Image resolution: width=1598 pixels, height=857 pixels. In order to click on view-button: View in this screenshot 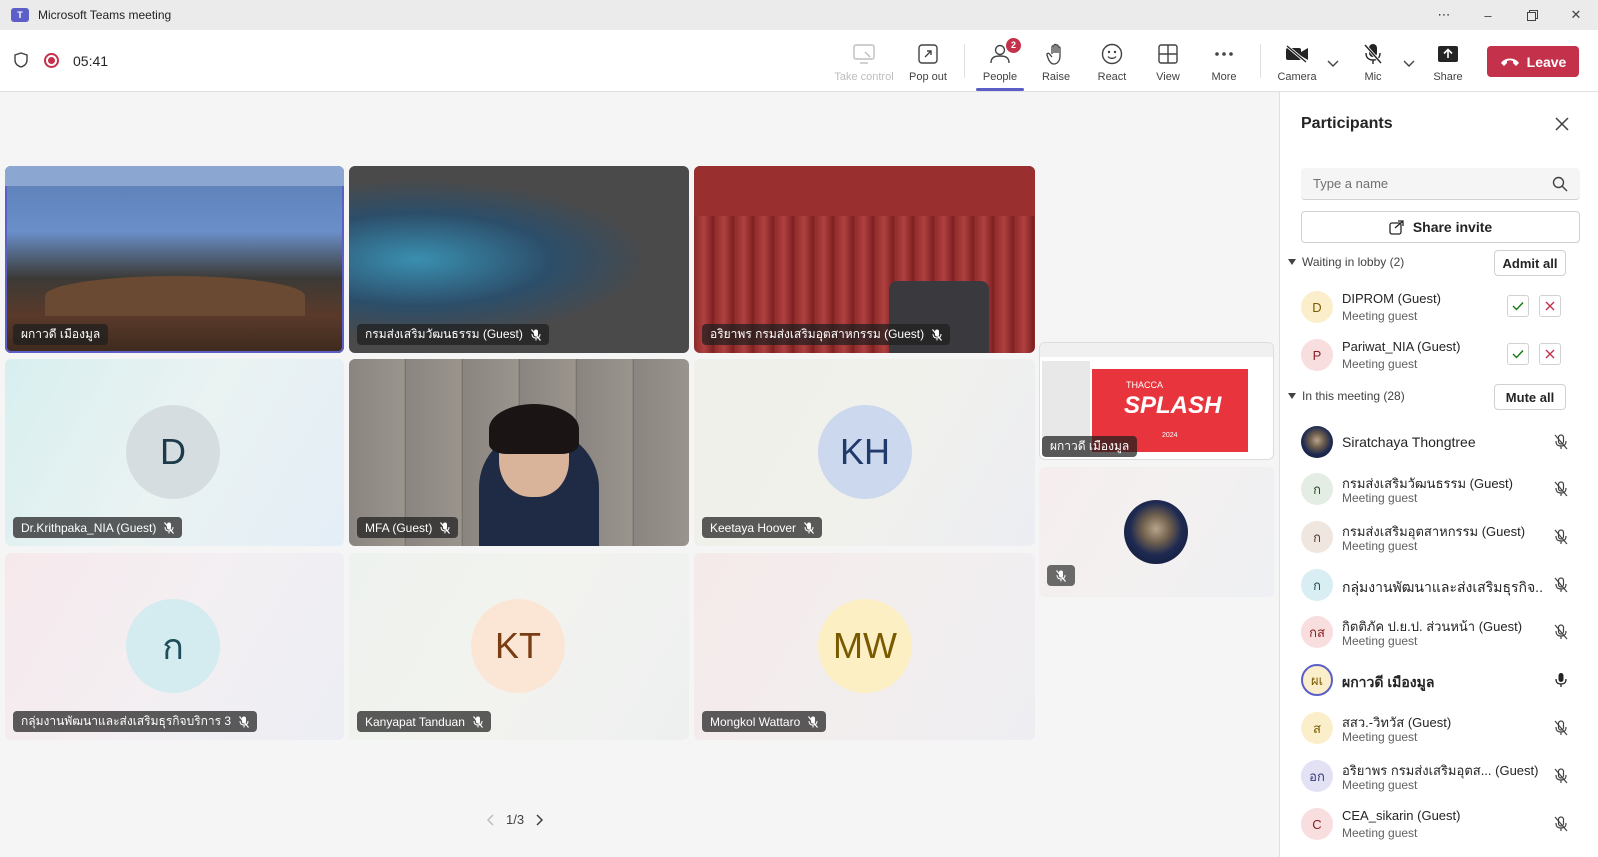, I will do `click(1168, 64)`.